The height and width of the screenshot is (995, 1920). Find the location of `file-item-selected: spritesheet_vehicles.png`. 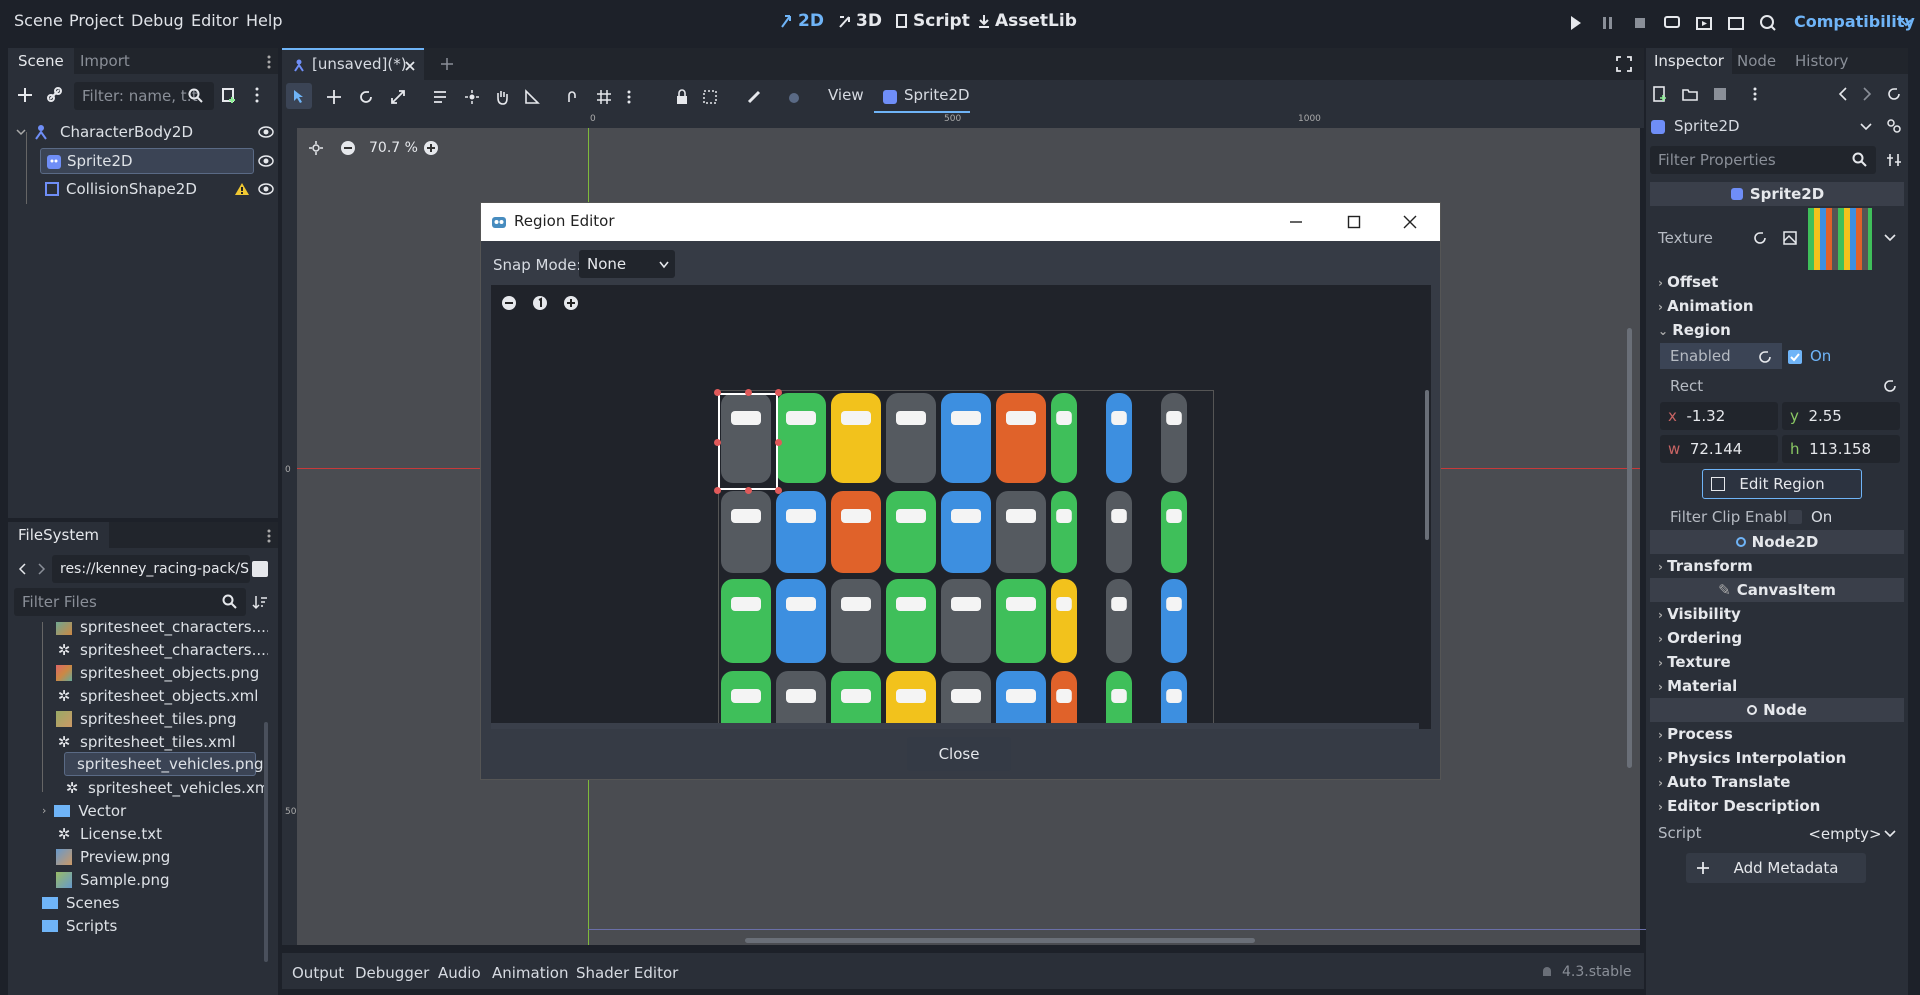

file-item-selected: spritesheet_vehicles.png is located at coordinates (164, 764).